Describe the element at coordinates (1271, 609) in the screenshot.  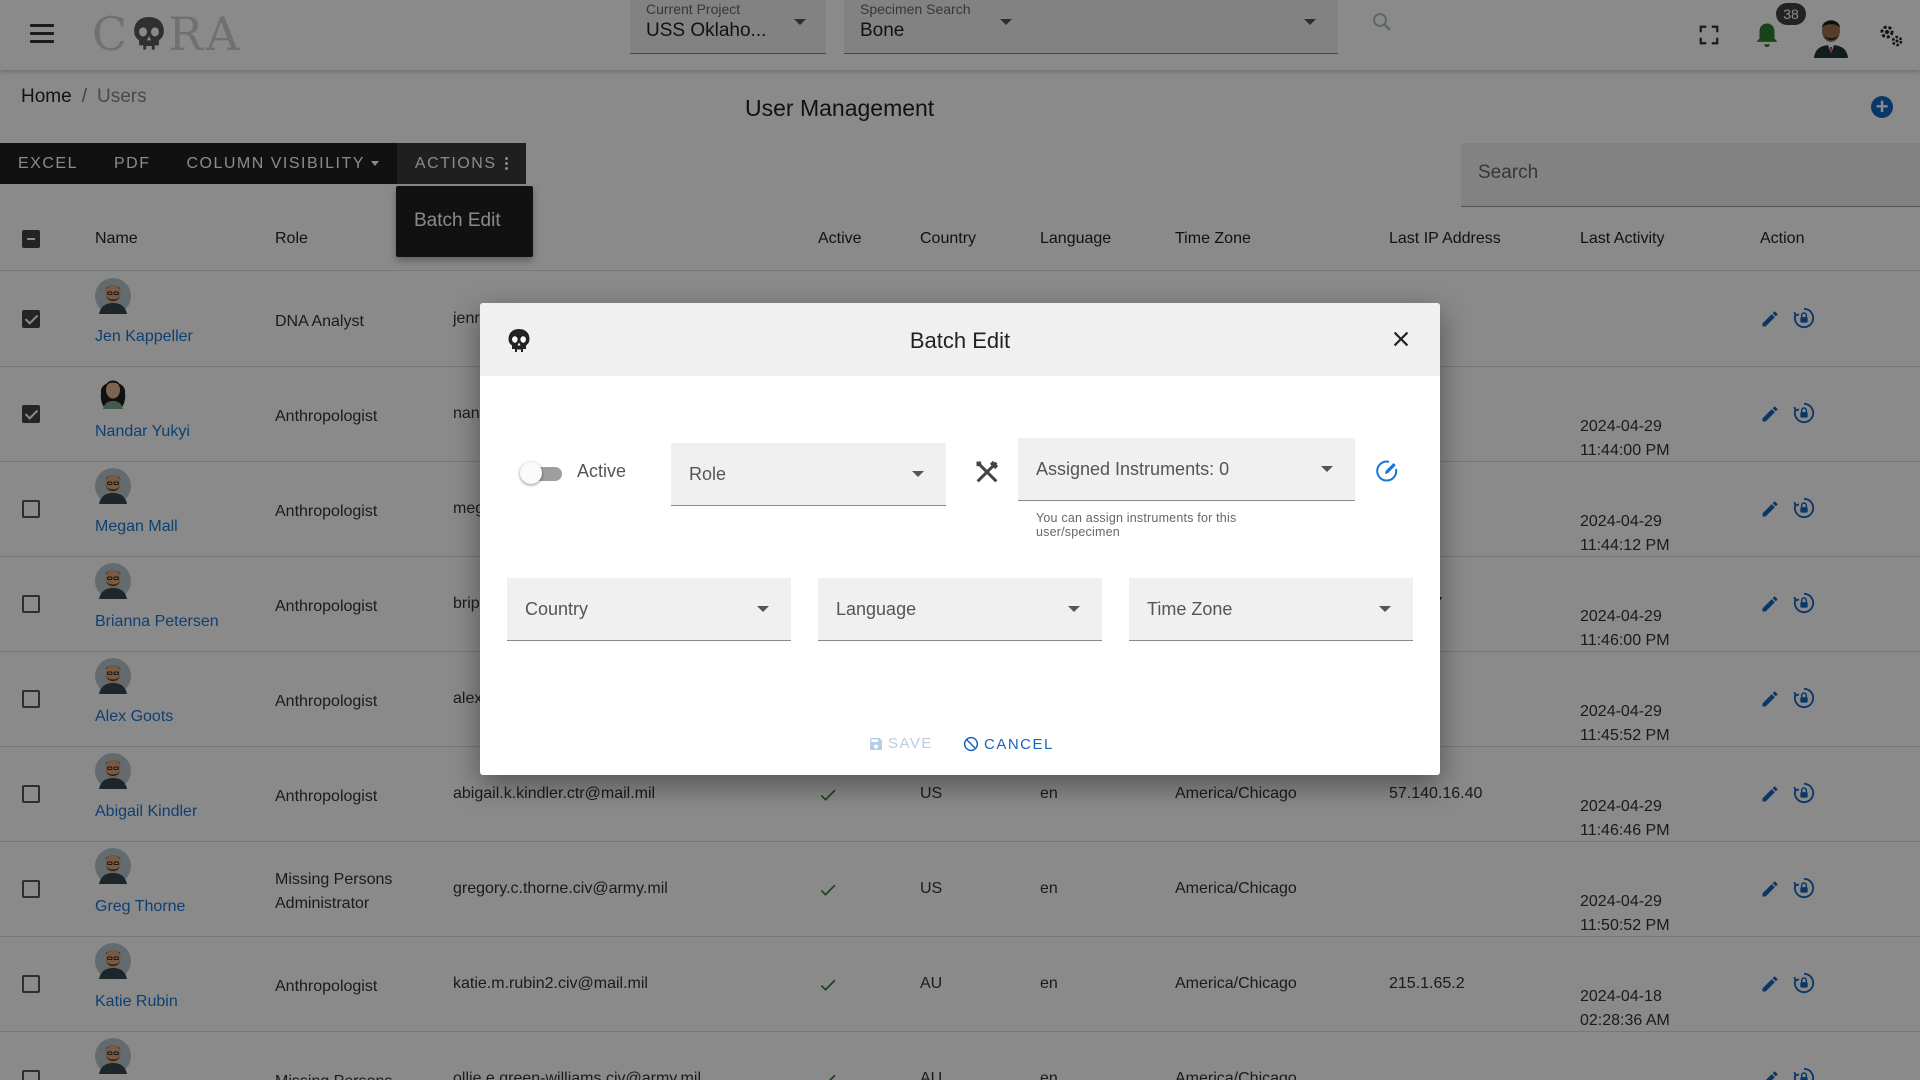
I see `time-zone-select: Time Zone` at that location.